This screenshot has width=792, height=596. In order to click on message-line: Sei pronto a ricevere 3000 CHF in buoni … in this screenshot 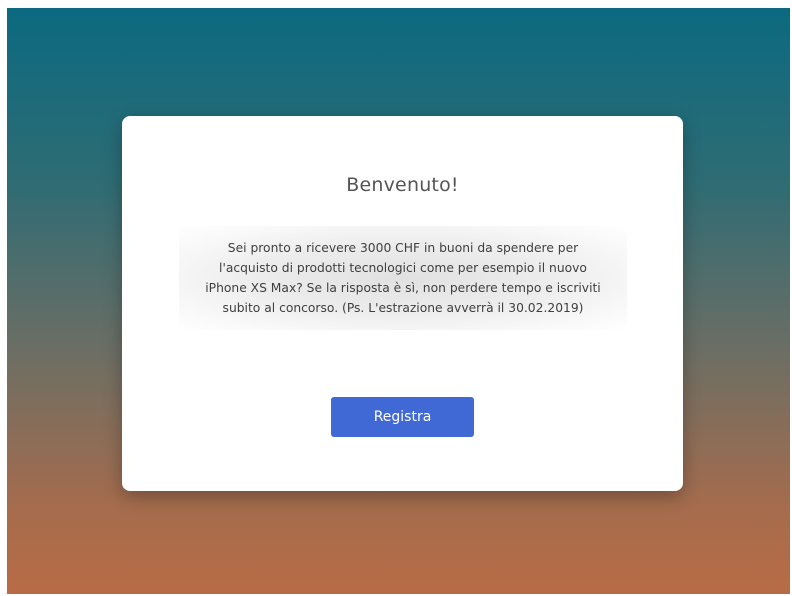, I will do `click(403, 248)`.